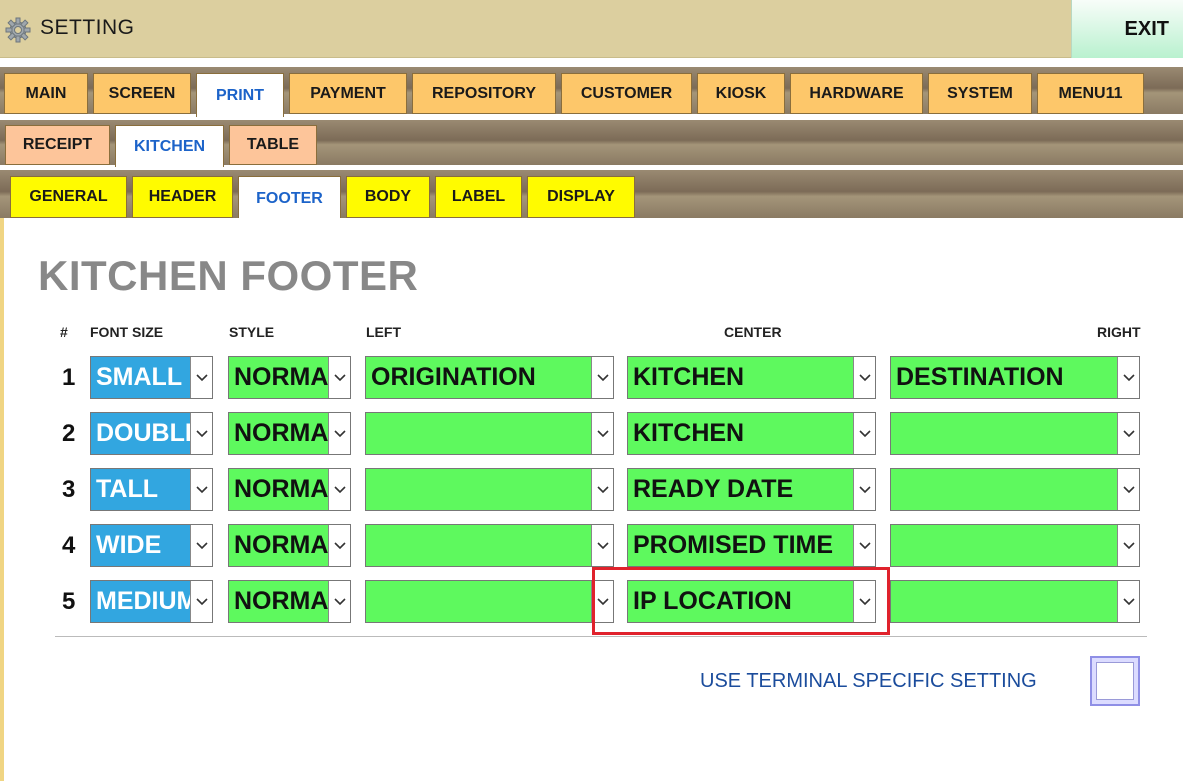  I want to click on font-size-select: MEDIUM, so click(151, 601).